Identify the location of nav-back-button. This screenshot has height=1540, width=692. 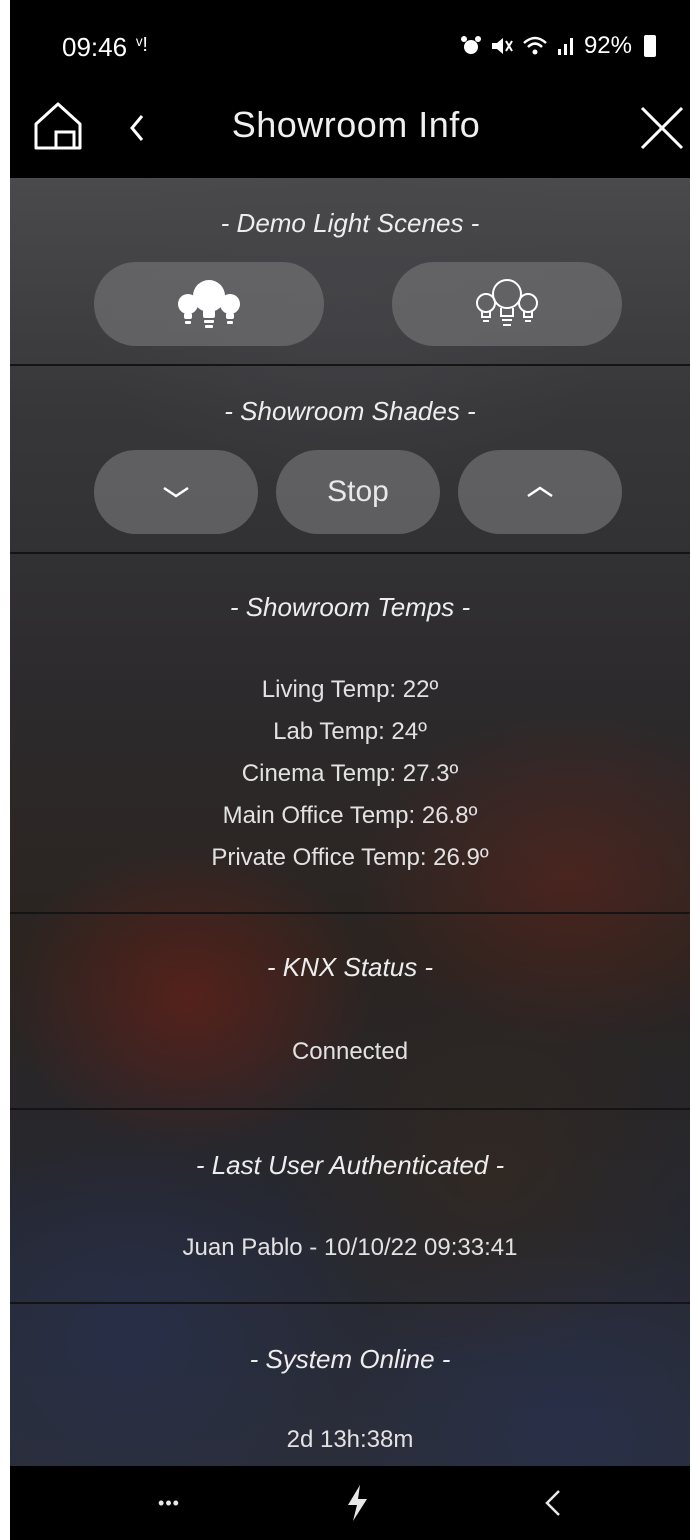
(553, 1503).